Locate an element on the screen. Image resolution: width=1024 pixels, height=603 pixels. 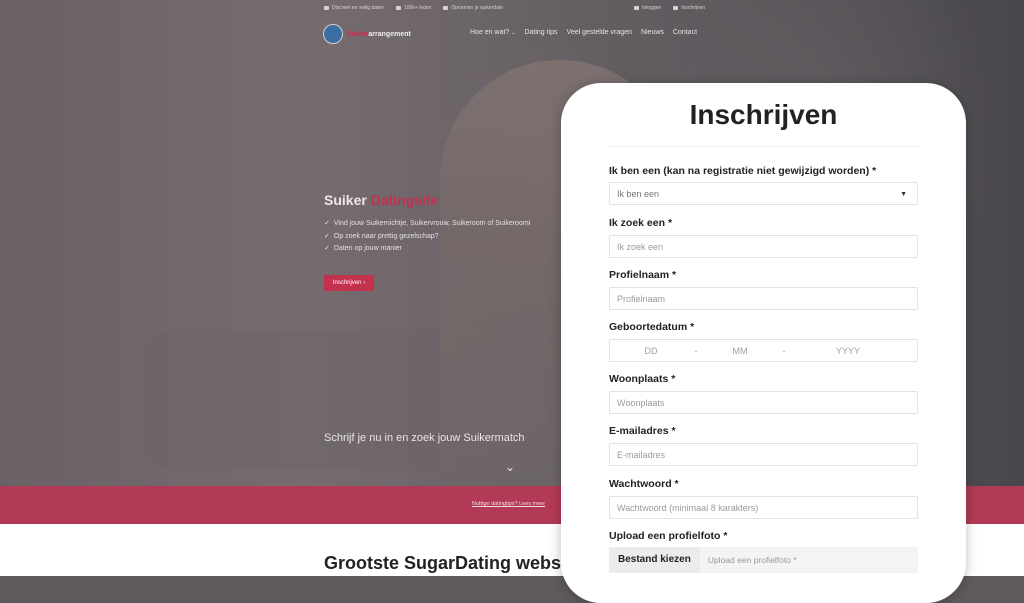
city-input: Woonplaats is located at coordinates (763, 402).